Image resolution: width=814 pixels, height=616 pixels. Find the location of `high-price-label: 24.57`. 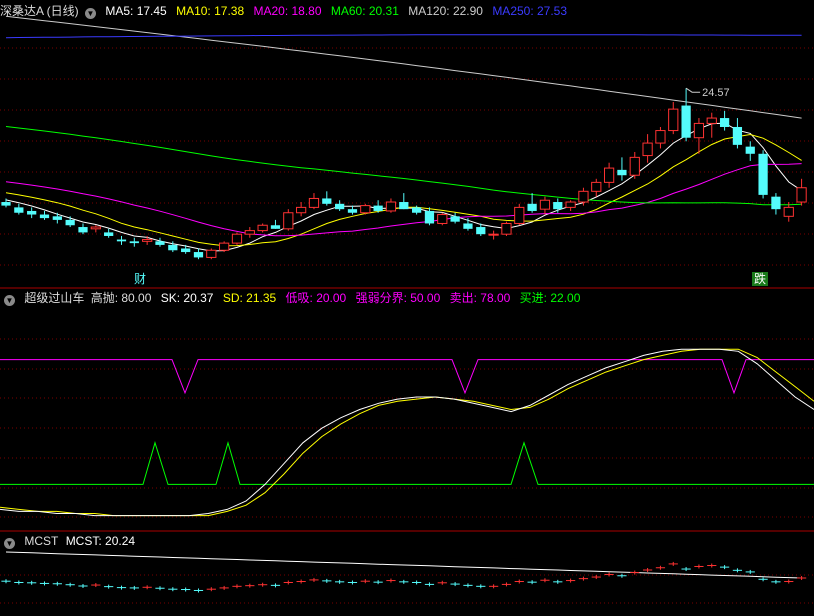

high-price-label: 24.57 is located at coordinates (716, 93).